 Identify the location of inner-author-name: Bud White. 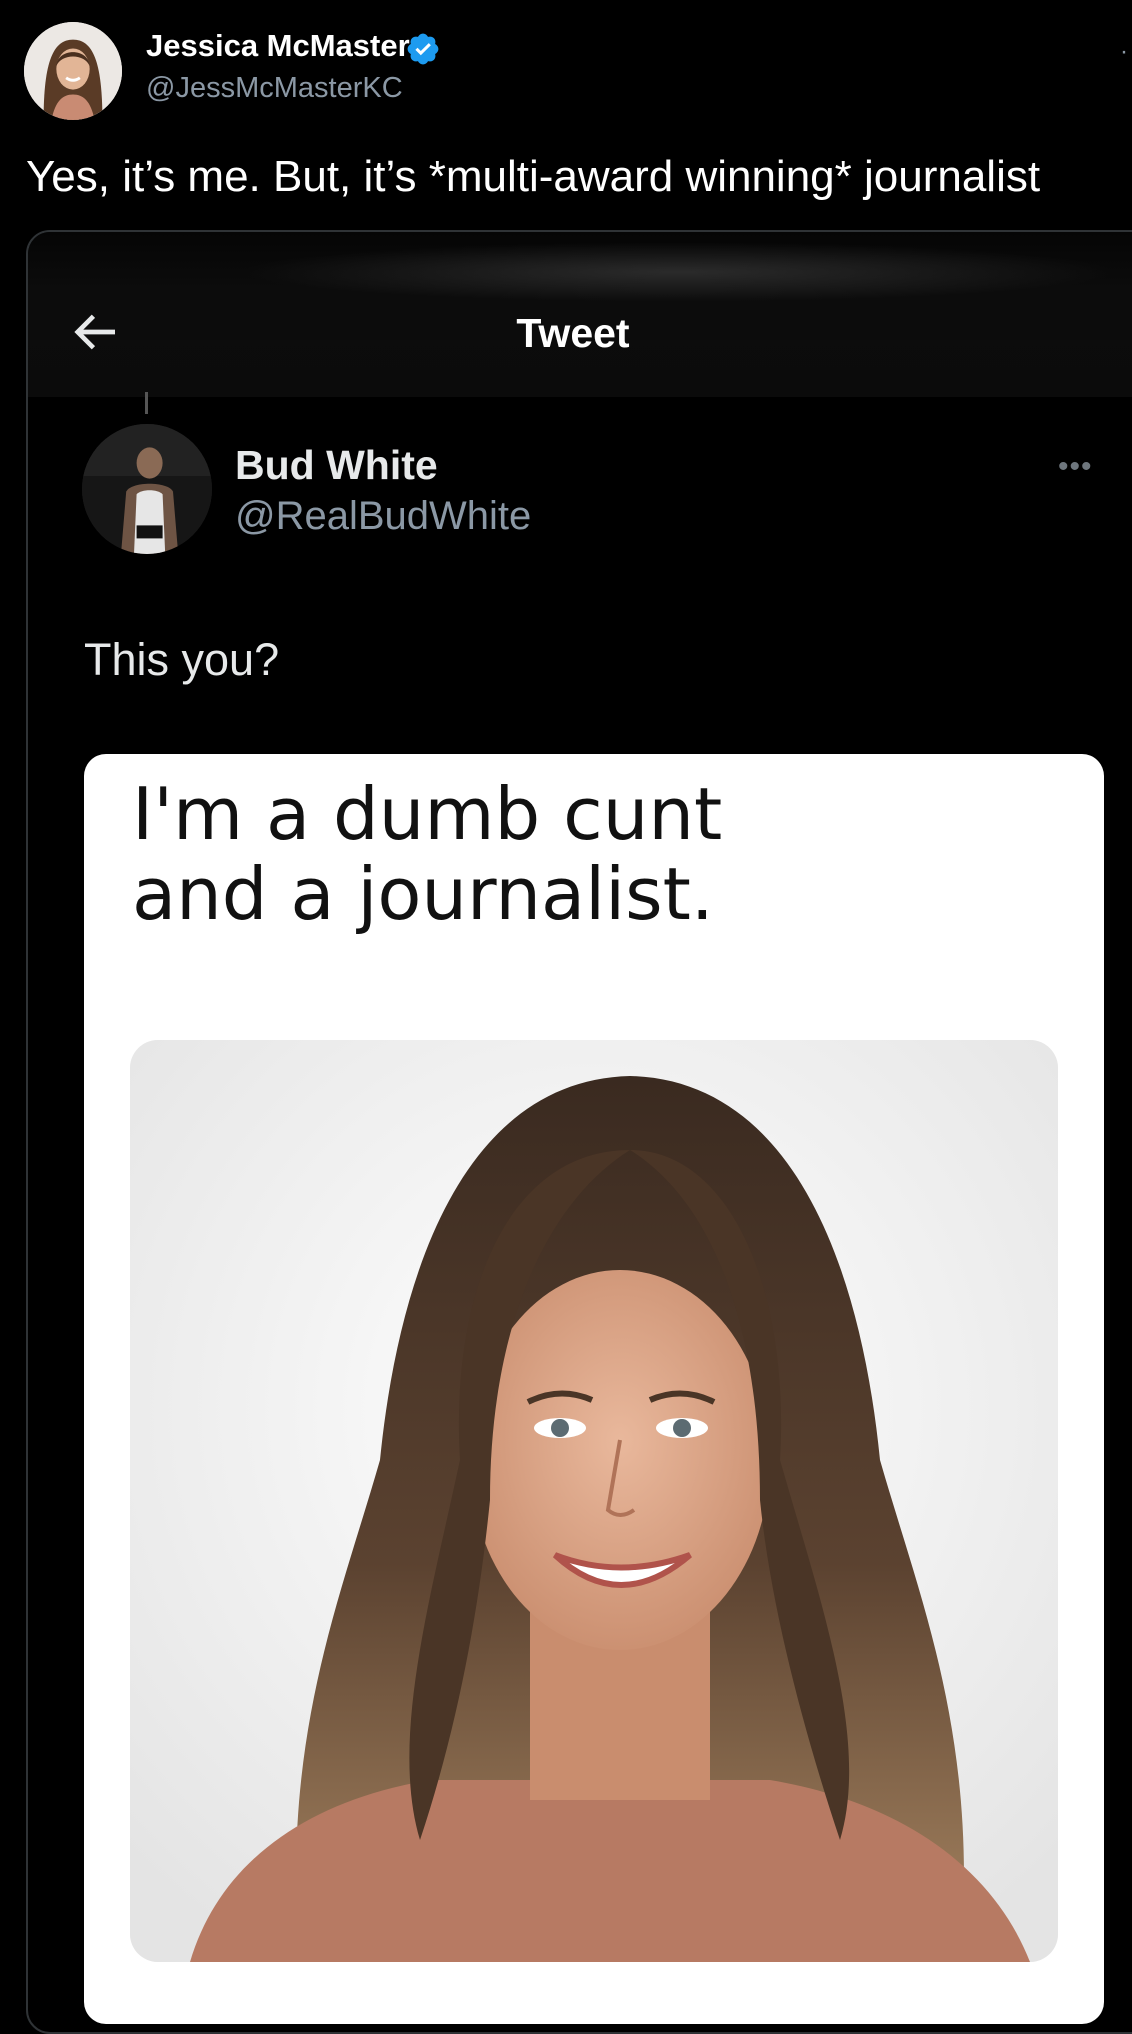
(336, 465).